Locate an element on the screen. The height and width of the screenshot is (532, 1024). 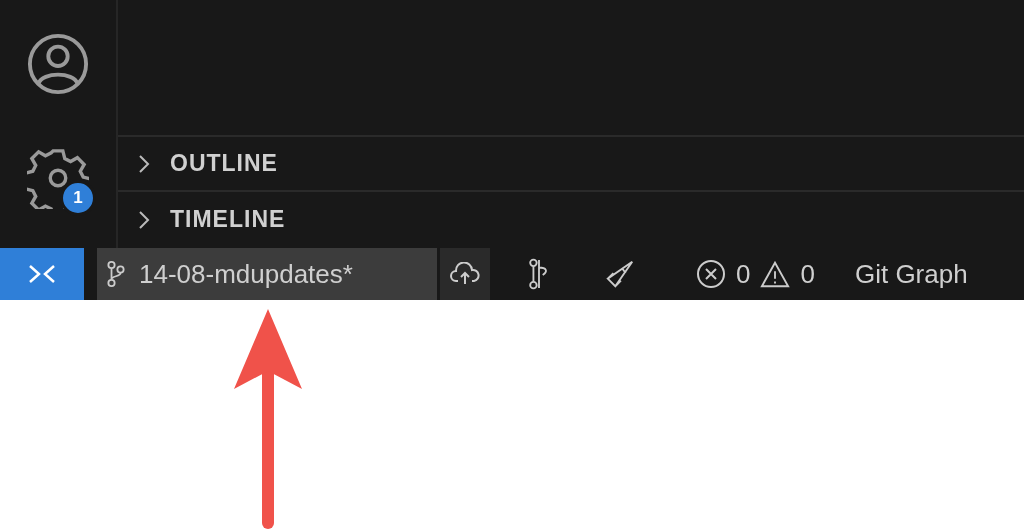
section-header: TIMELINE is located at coordinates (571, 219).